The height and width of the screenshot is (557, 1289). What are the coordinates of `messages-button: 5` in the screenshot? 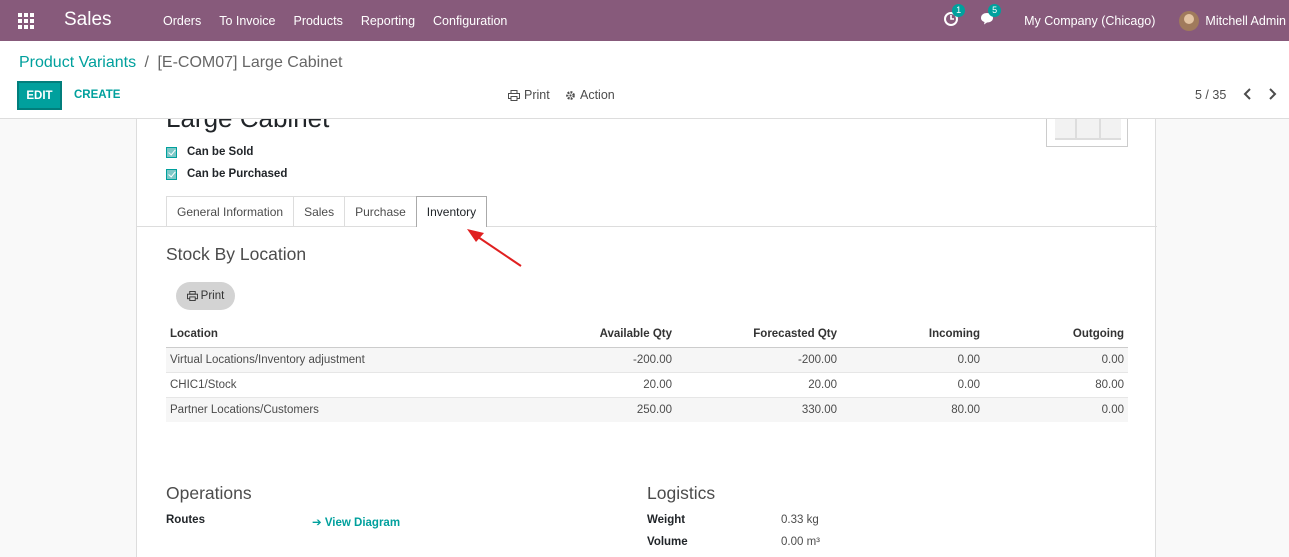 It's located at (991, 16).